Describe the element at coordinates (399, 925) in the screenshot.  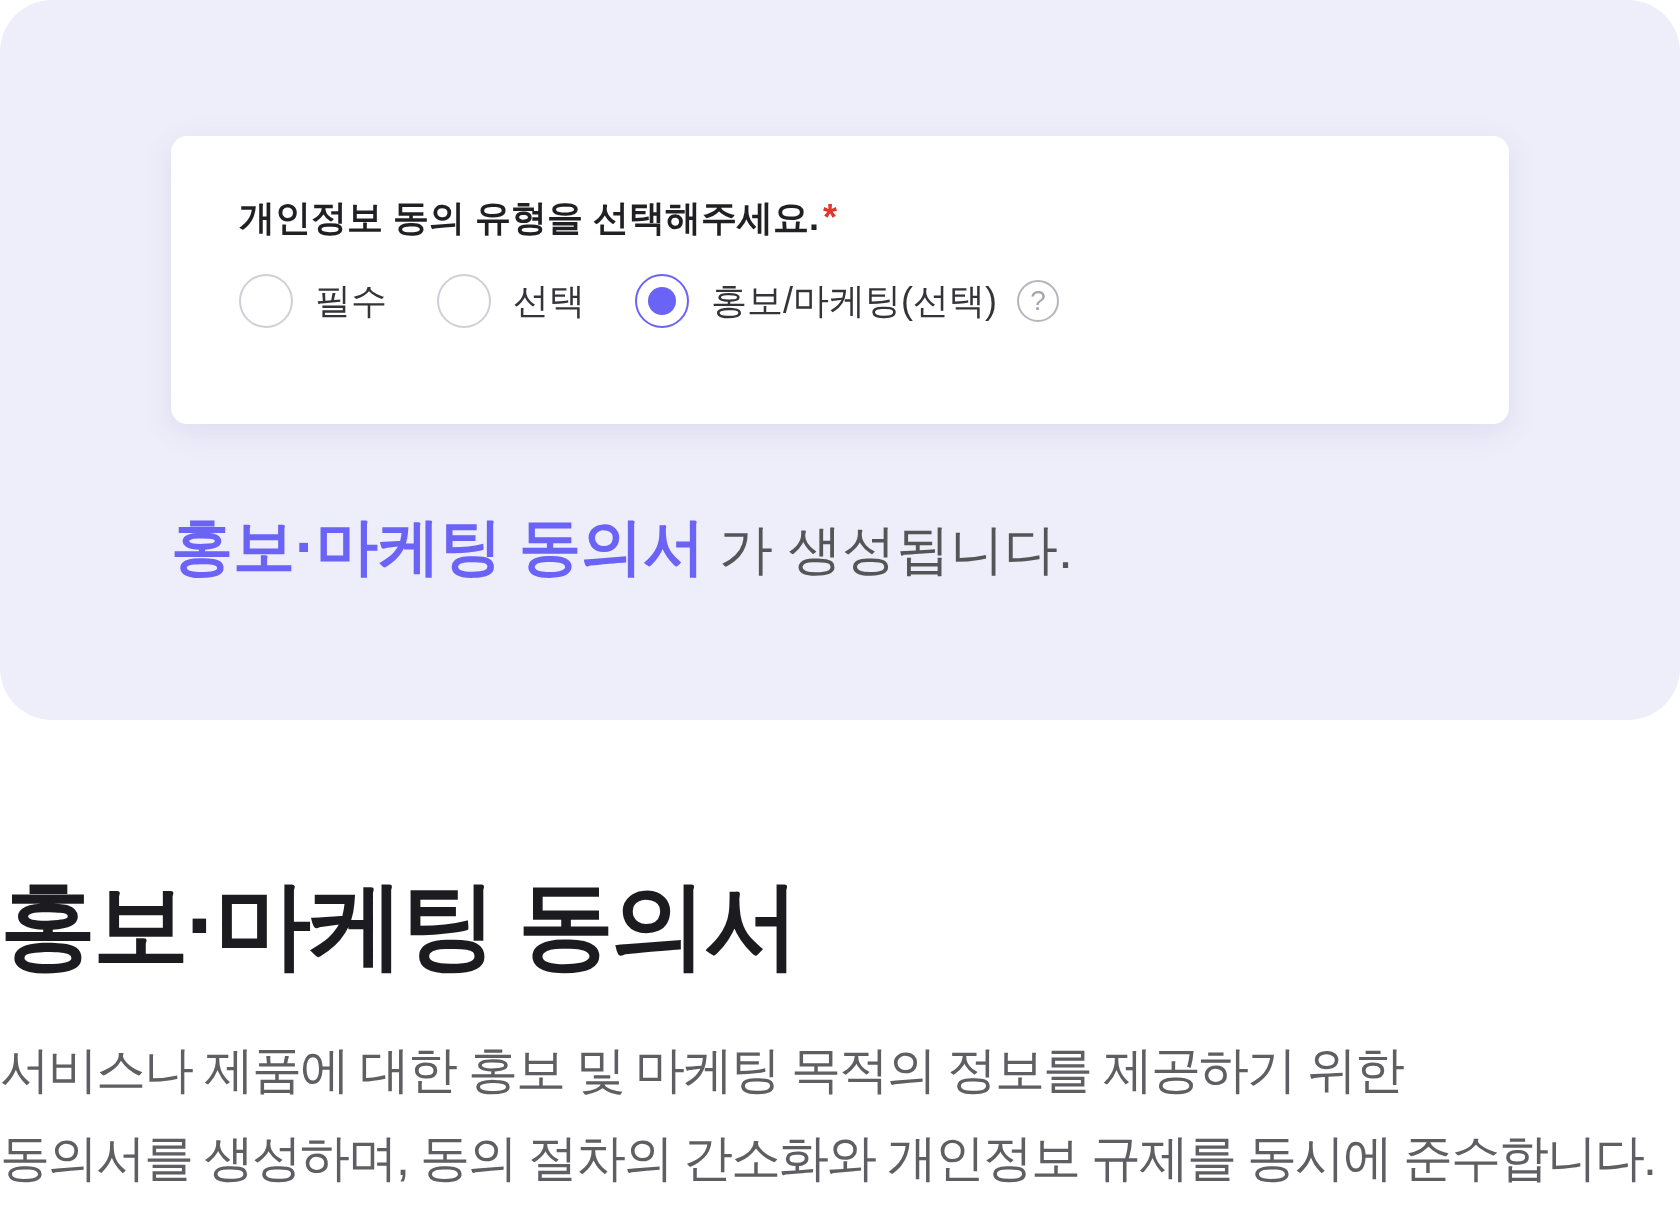
I see `page-heading: 홍보·마케팅 동의서` at that location.